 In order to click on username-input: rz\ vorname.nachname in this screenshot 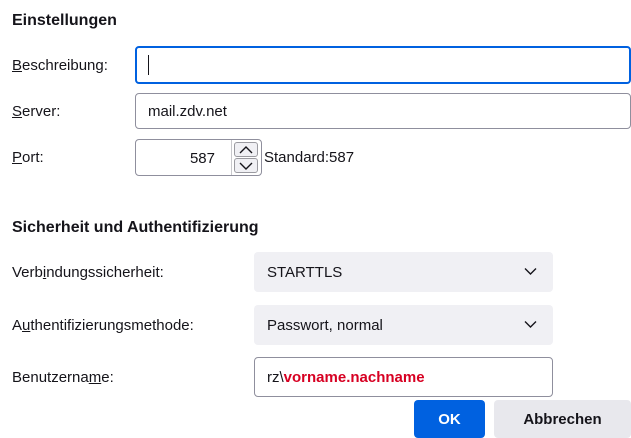, I will do `click(403, 377)`.